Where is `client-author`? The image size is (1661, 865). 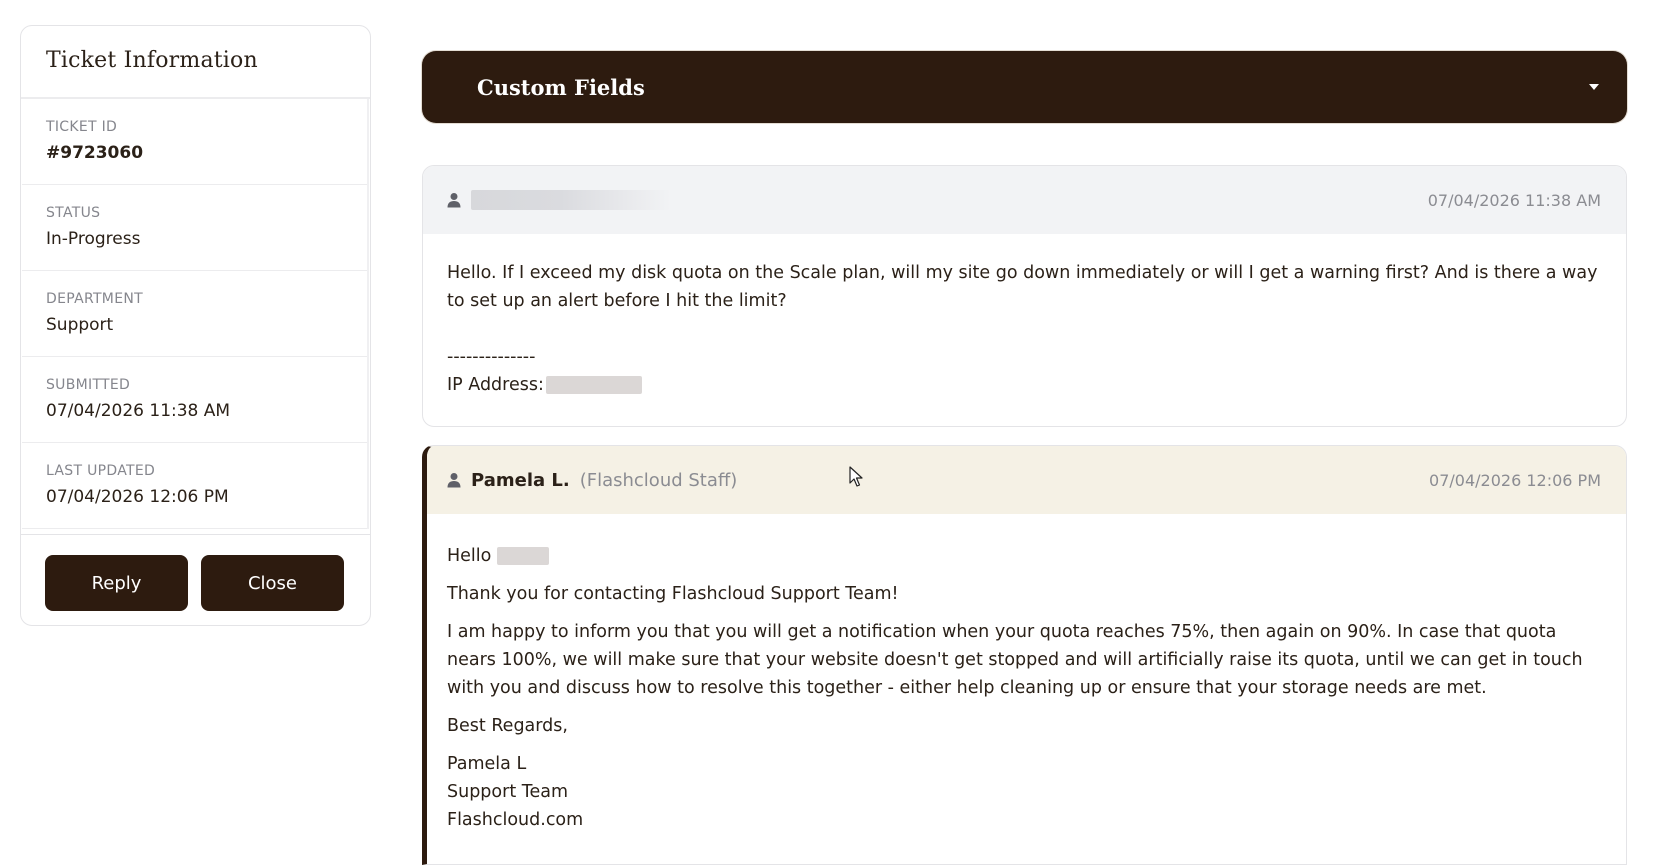
client-author is located at coordinates (559, 200).